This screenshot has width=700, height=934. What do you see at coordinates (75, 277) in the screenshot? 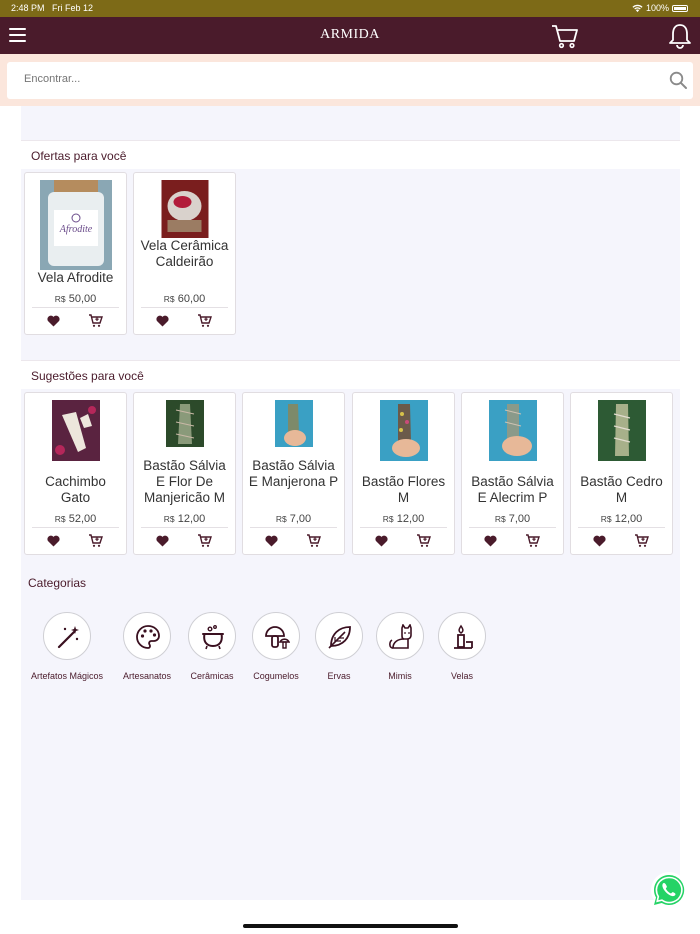
I see `product-name: Vela Afrodite` at bounding box center [75, 277].